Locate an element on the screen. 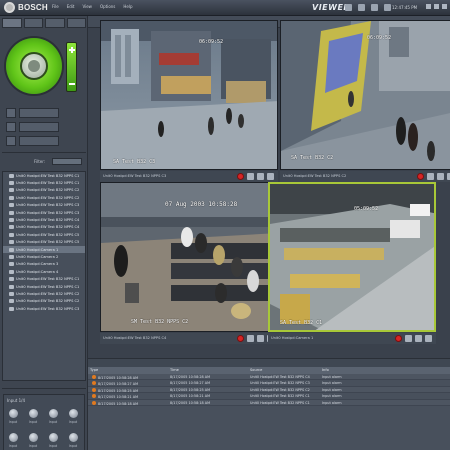 This screenshot has height=450, width=450. audio-knob-5: Input is located at coordinates (13, 441).